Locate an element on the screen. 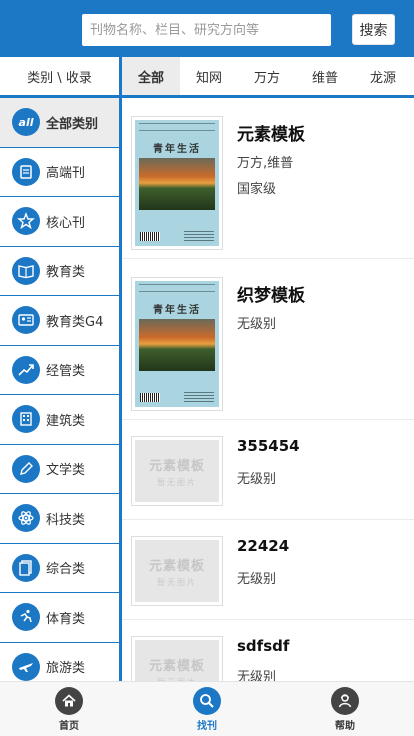 This screenshot has width=414, height=736. nav-home: 首页 is located at coordinates (69, 709).